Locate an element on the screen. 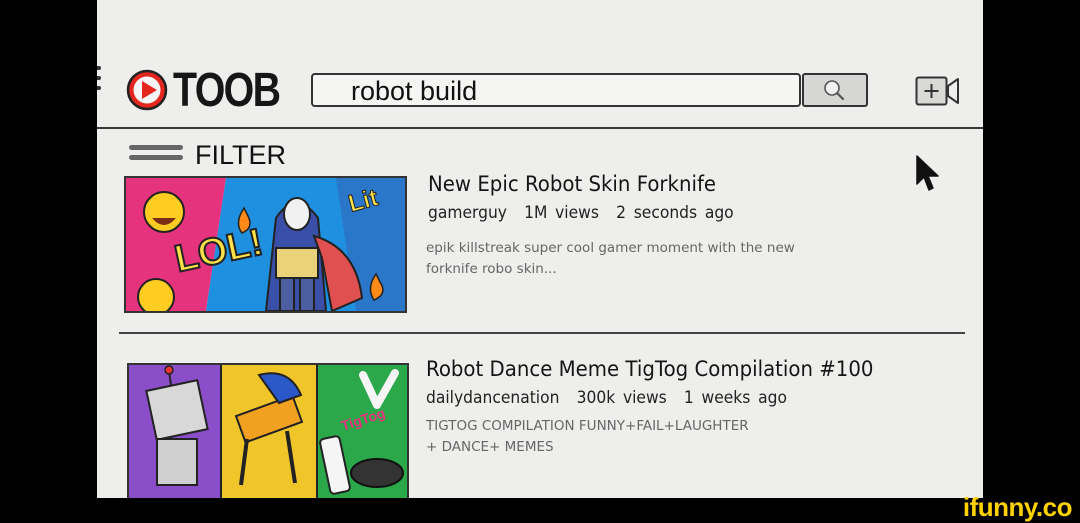 The image size is (1080, 523). header-divider is located at coordinates (540, 128).